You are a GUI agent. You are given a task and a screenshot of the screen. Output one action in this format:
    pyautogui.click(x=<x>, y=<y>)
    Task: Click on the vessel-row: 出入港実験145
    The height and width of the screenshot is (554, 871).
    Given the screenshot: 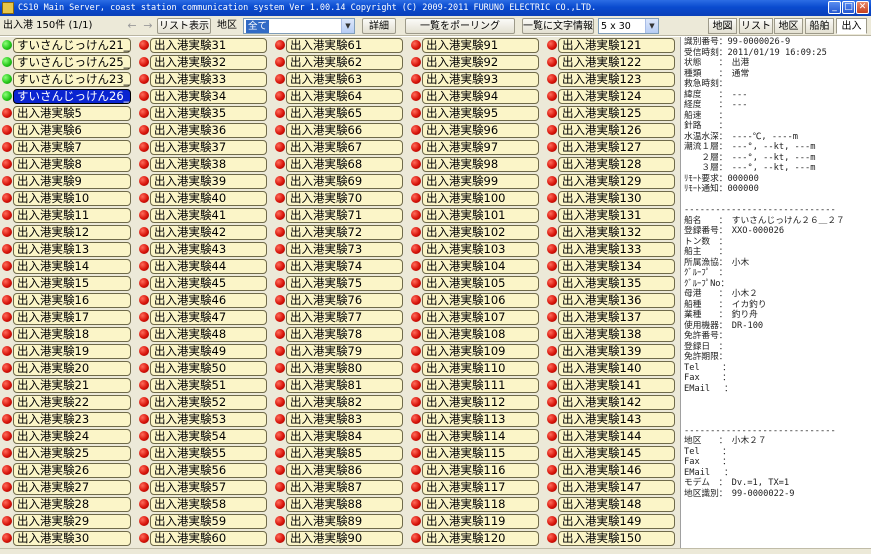 What is the action you would take?
    pyautogui.click(x=610, y=453)
    